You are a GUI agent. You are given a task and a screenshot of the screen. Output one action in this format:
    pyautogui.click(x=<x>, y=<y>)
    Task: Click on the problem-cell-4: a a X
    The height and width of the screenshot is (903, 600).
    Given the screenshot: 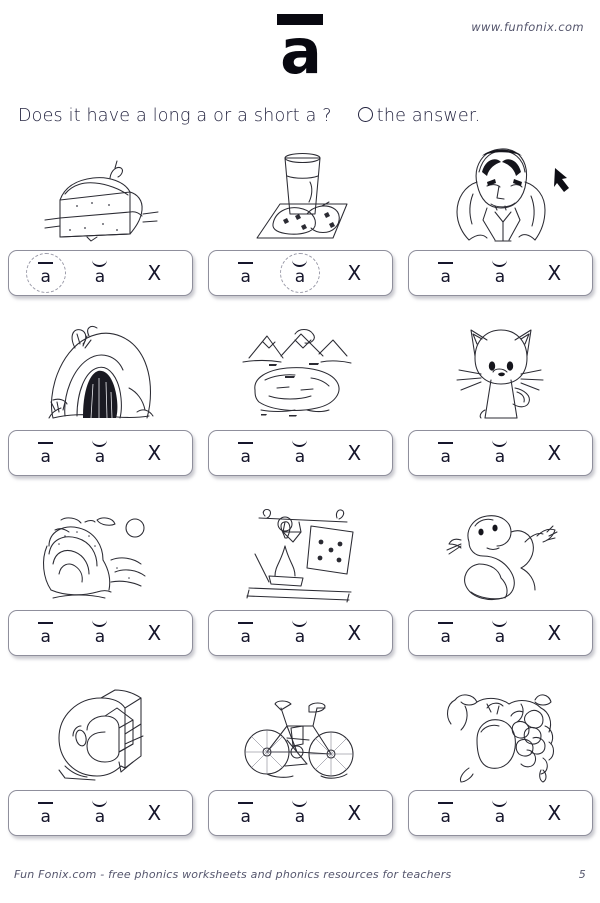 What is the action you would take?
    pyautogui.click(x=100, y=408)
    